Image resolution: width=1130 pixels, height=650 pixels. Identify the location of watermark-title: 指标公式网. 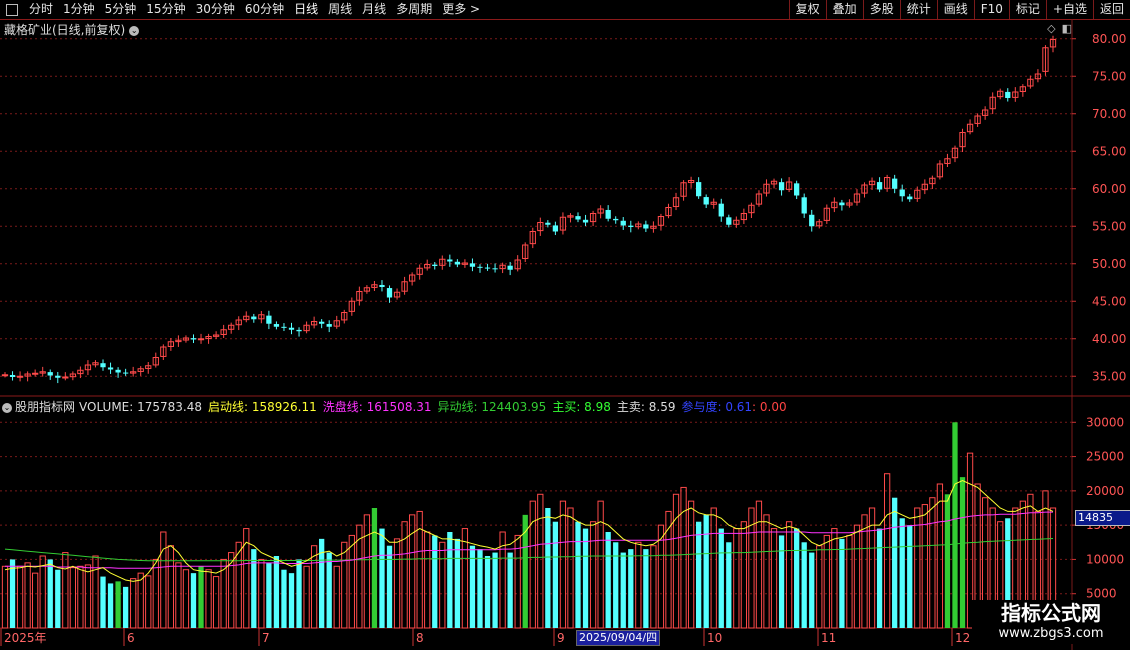
(1051, 613).